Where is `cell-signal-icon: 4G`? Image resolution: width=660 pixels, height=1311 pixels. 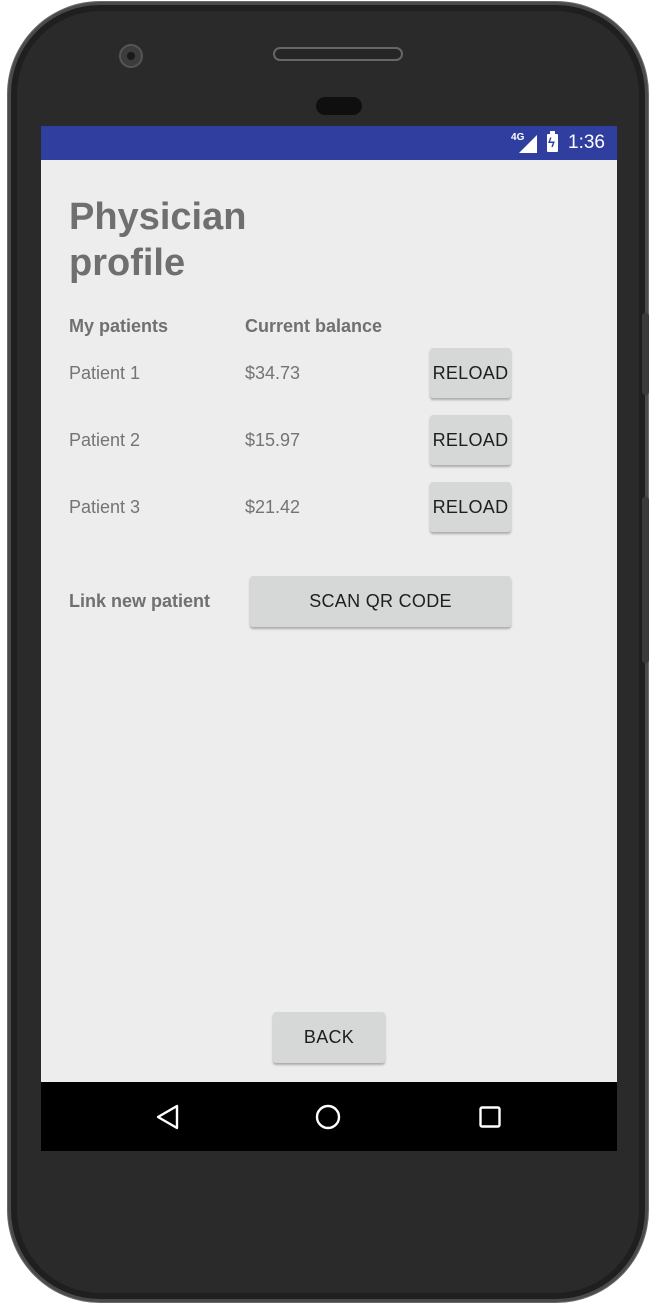 cell-signal-icon: 4G is located at coordinates (524, 142).